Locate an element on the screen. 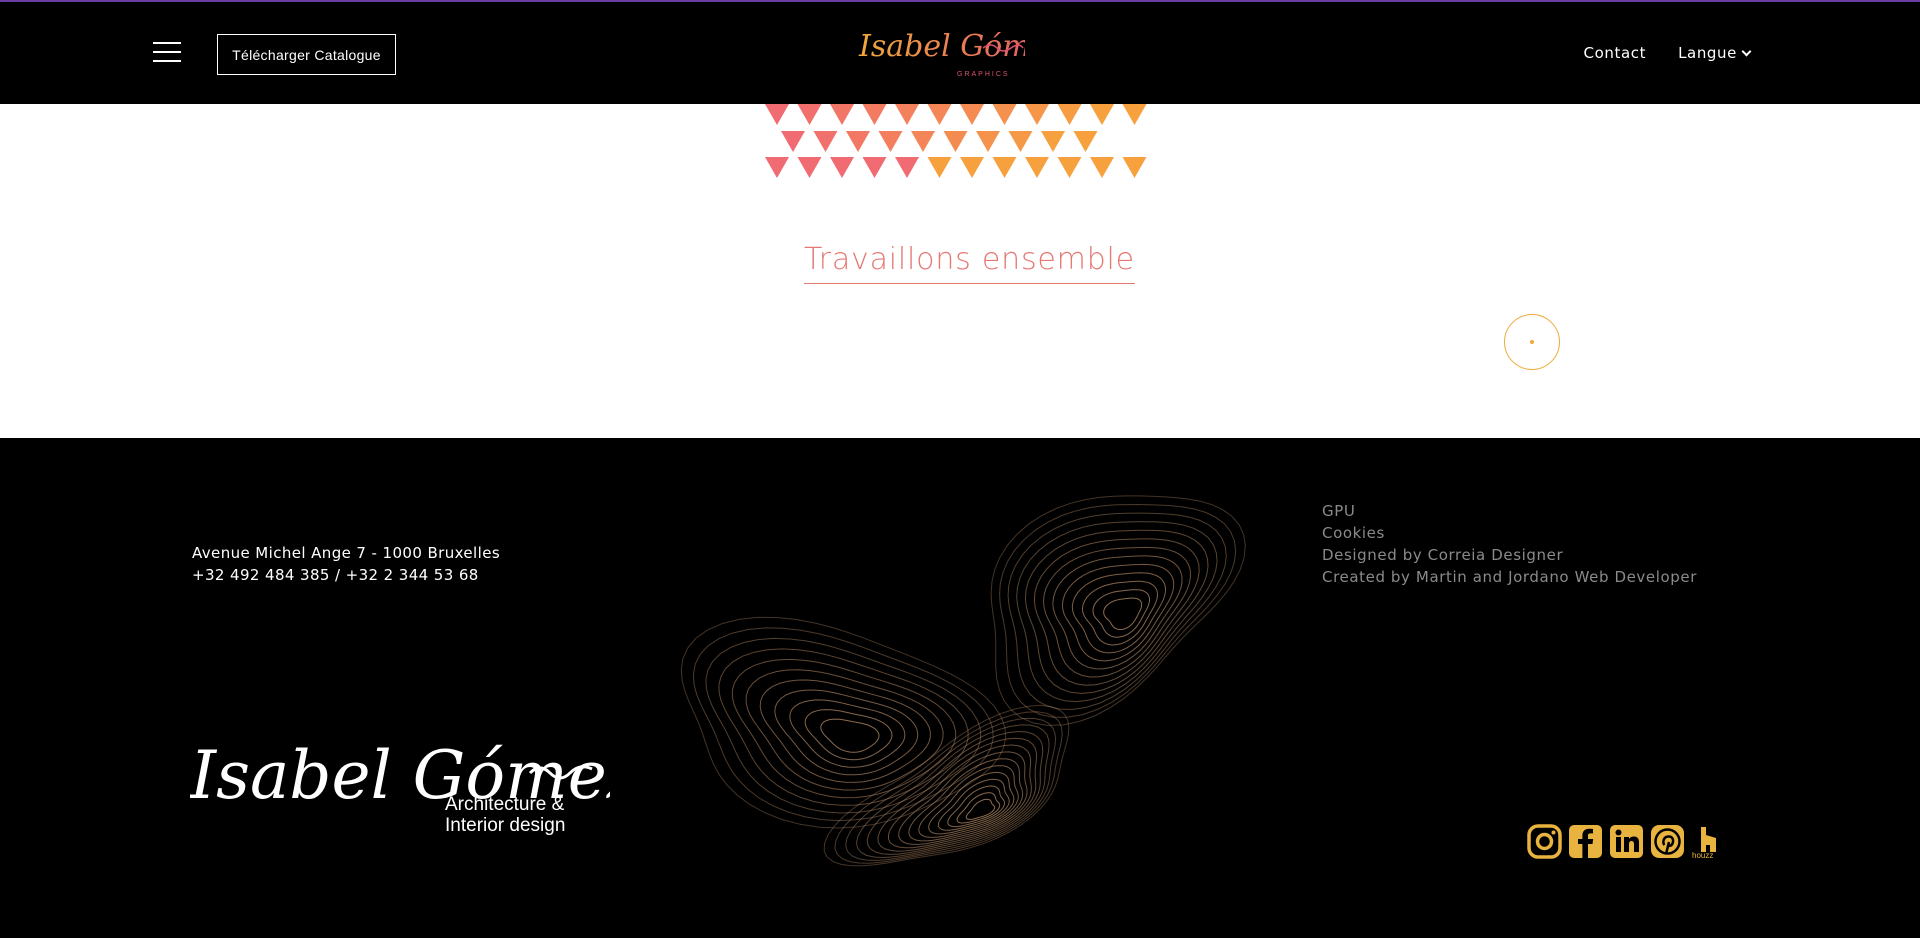 This screenshot has height=938, width=1920. header-nav: Contact Langue is located at coordinates (1668, 53).